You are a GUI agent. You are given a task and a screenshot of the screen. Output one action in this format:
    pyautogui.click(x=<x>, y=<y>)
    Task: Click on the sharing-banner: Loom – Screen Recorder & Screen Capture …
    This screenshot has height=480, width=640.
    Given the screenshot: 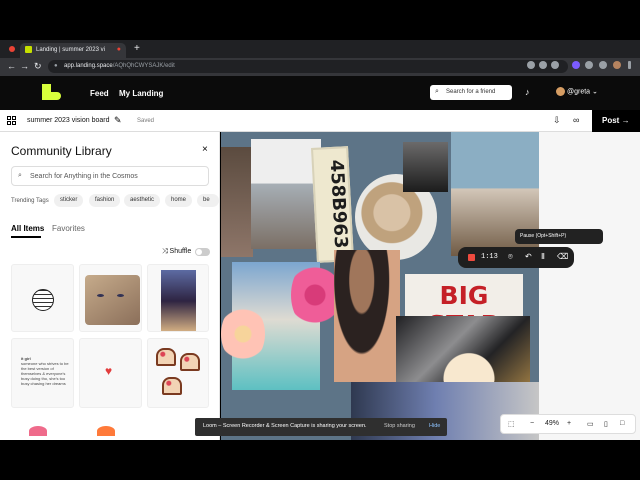 What is the action you would take?
    pyautogui.click(x=321, y=427)
    